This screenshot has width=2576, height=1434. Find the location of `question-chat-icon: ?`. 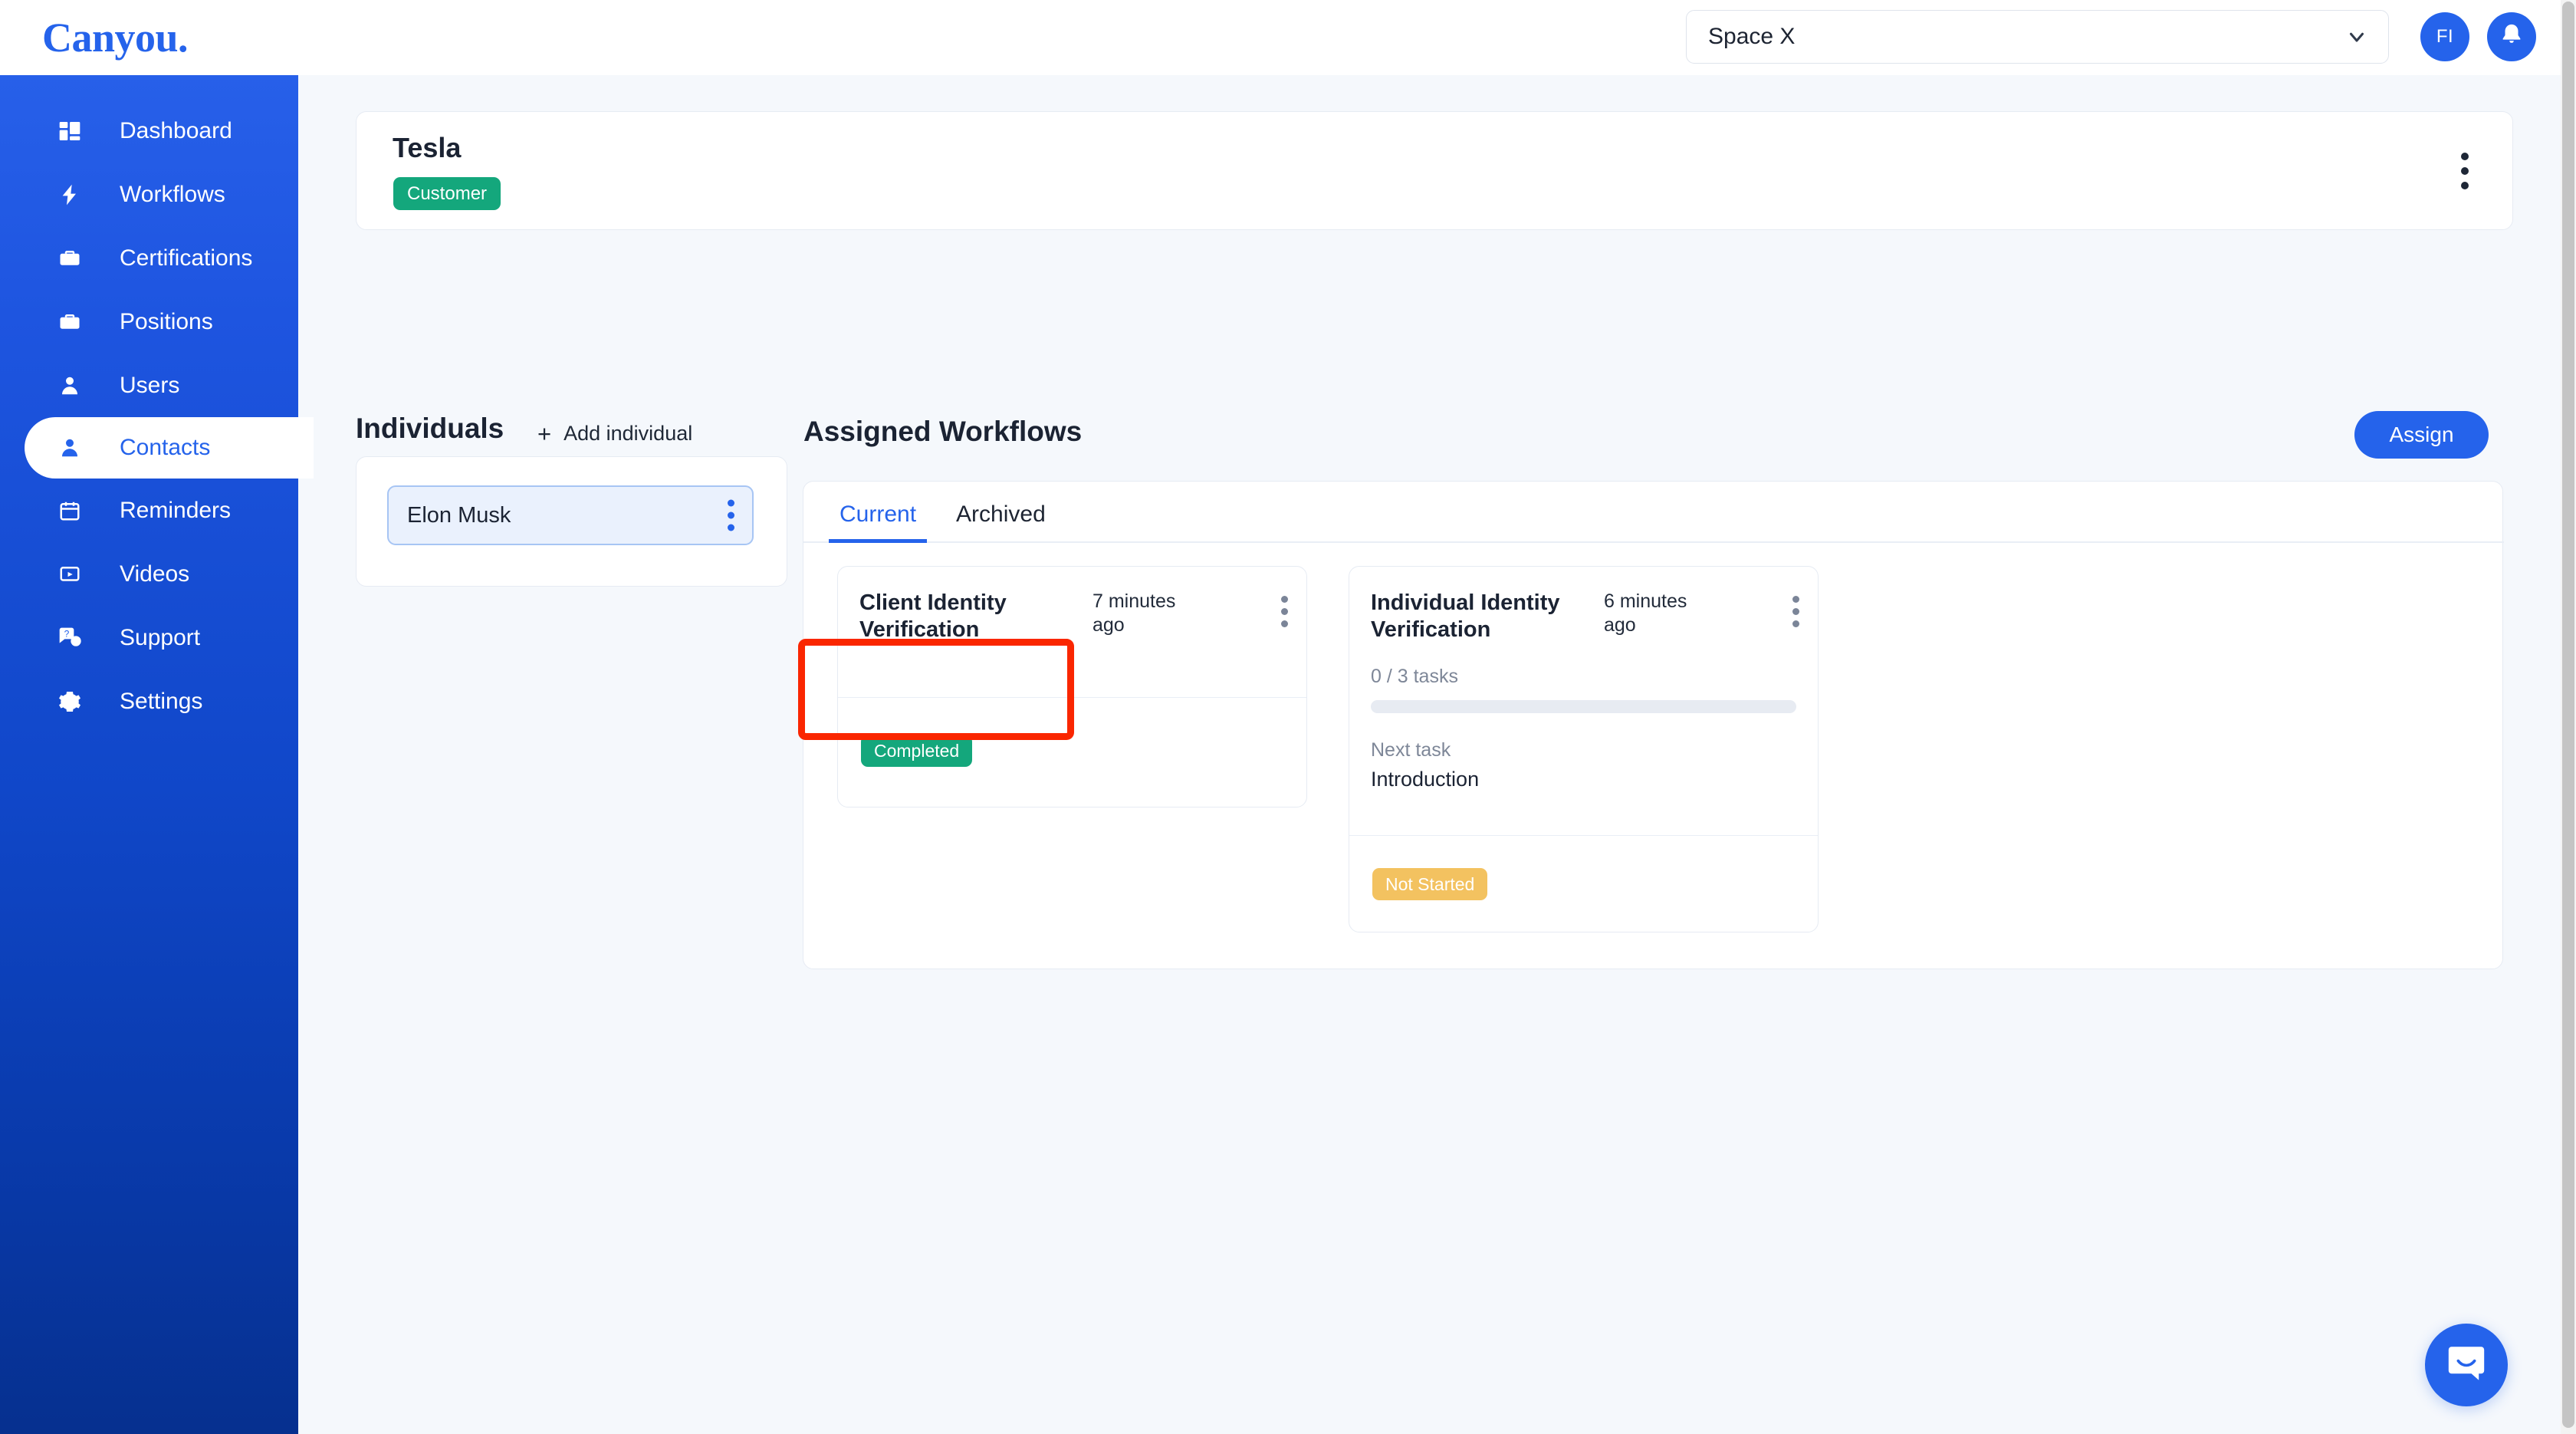

question-chat-icon: ? is located at coordinates (70, 638).